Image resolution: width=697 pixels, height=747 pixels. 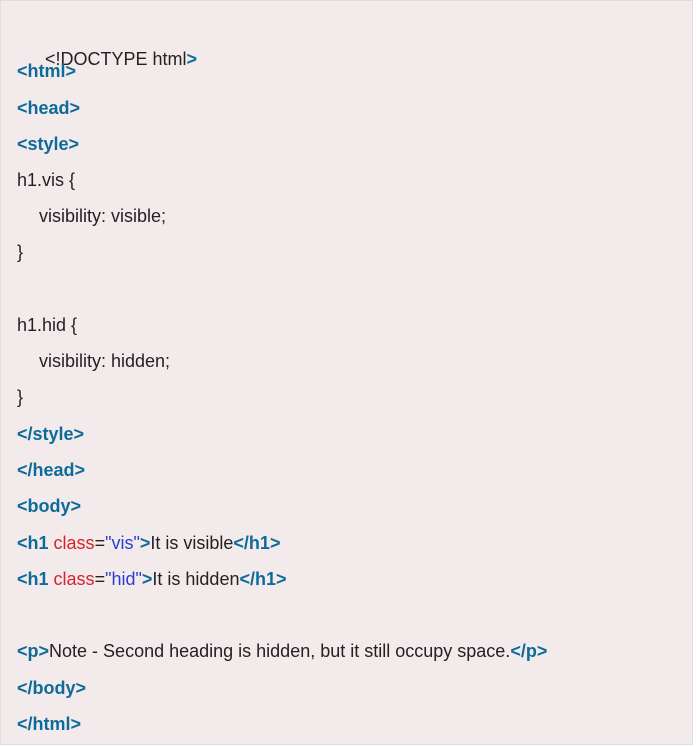 What do you see at coordinates (192, 543) in the screenshot?
I see `element-text: It is visible` at bounding box center [192, 543].